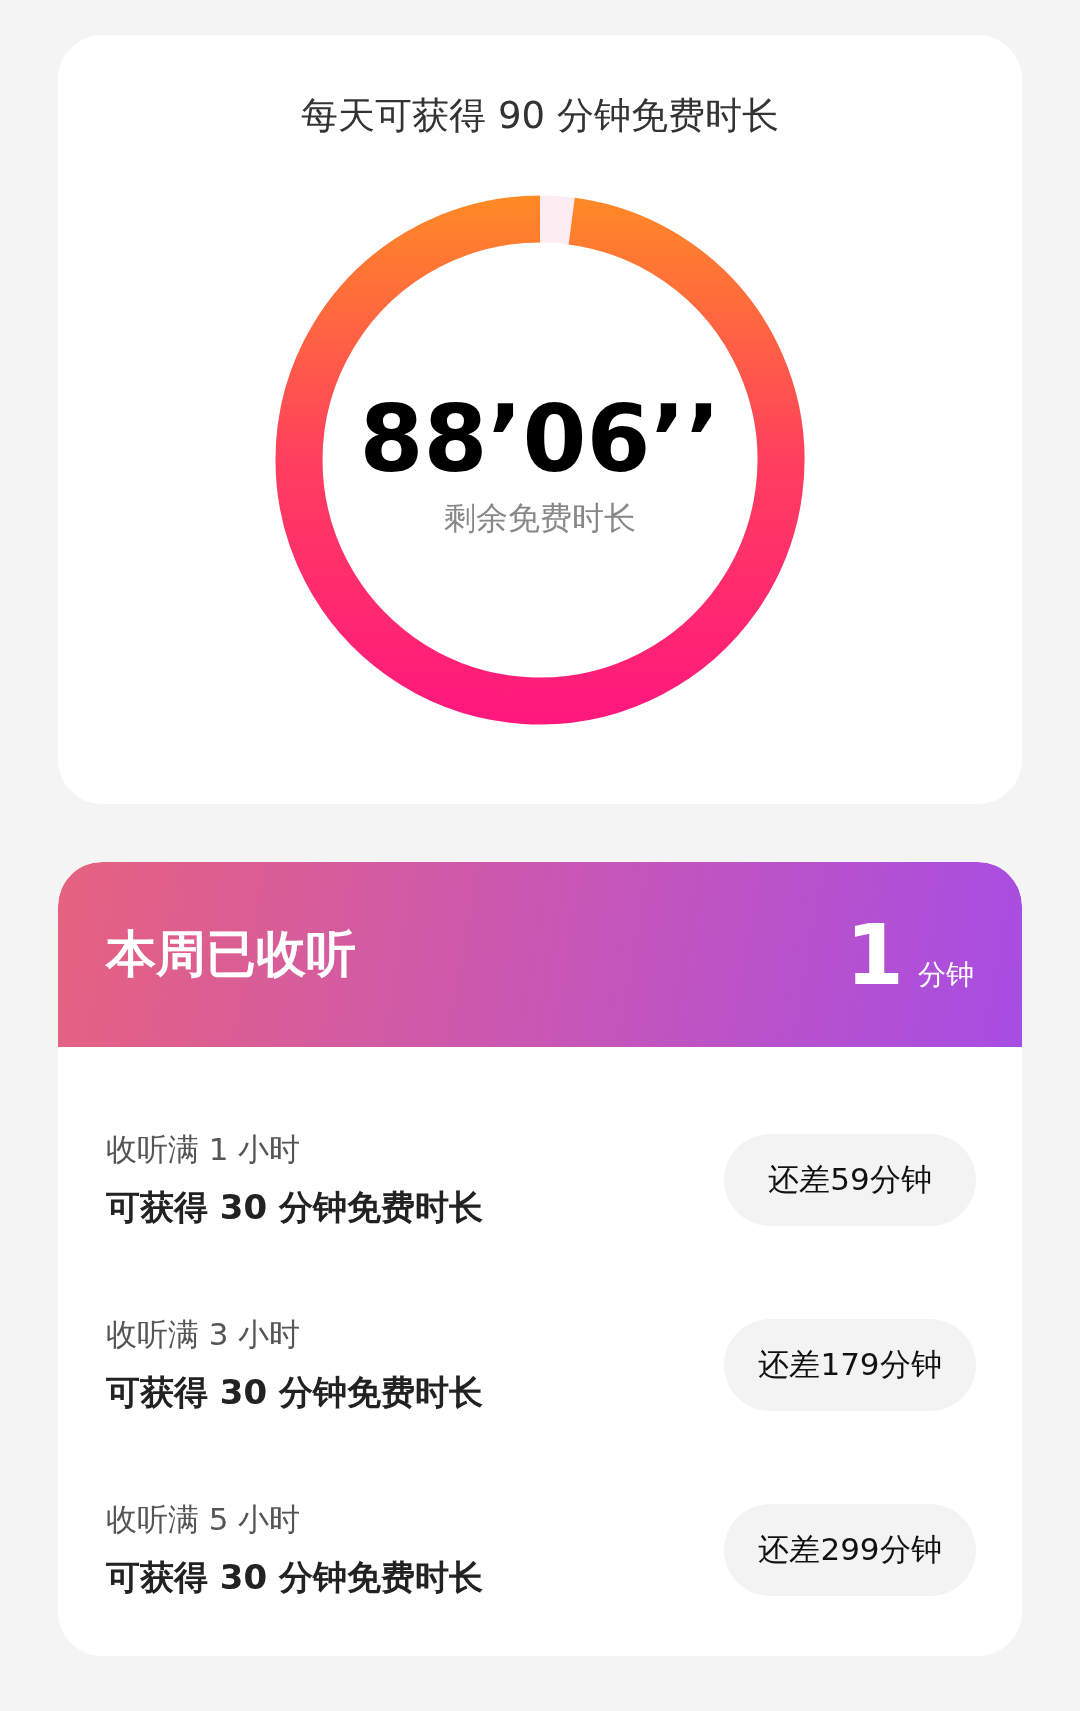 The width and height of the screenshot is (1080, 1711). Describe the element at coordinates (874, 954) in the screenshot. I see `listened-value: 1` at that location.